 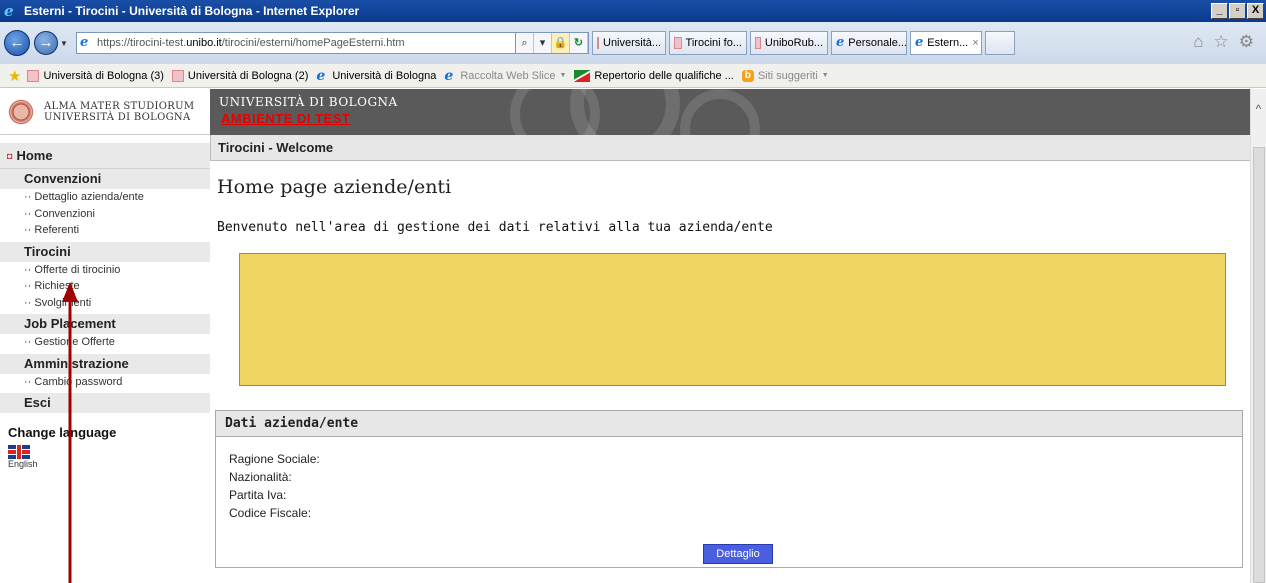 I want to click on history-dropdown-icon: ▼, so click(x=65, y=43).